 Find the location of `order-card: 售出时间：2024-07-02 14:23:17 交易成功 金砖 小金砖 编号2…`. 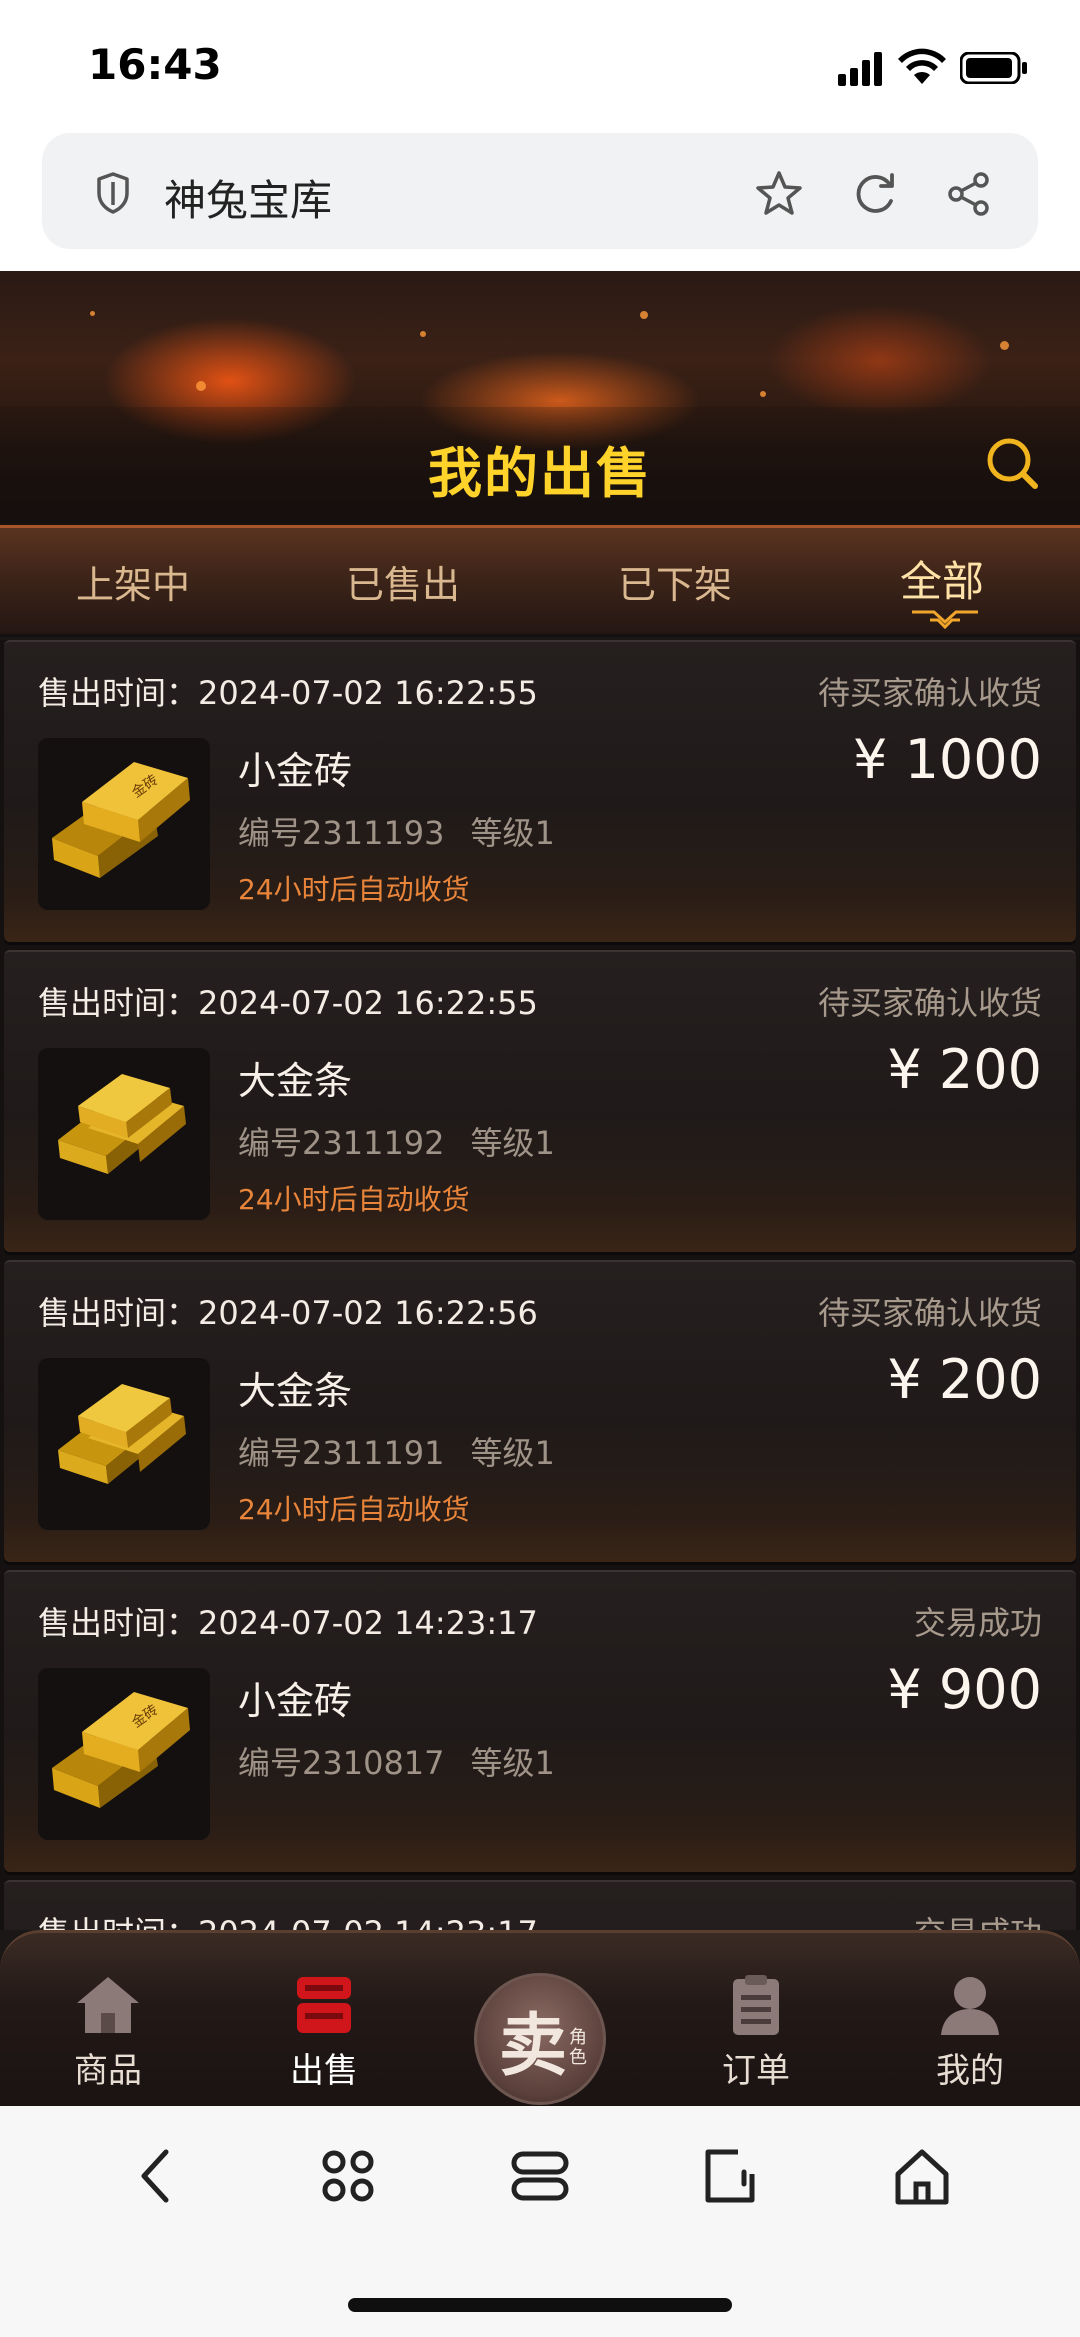

order-card: 售出时间：2024-07-02 14:23:17 交易成功 金砖 小金砖 编号2… is located at coordinates (540, 1721).